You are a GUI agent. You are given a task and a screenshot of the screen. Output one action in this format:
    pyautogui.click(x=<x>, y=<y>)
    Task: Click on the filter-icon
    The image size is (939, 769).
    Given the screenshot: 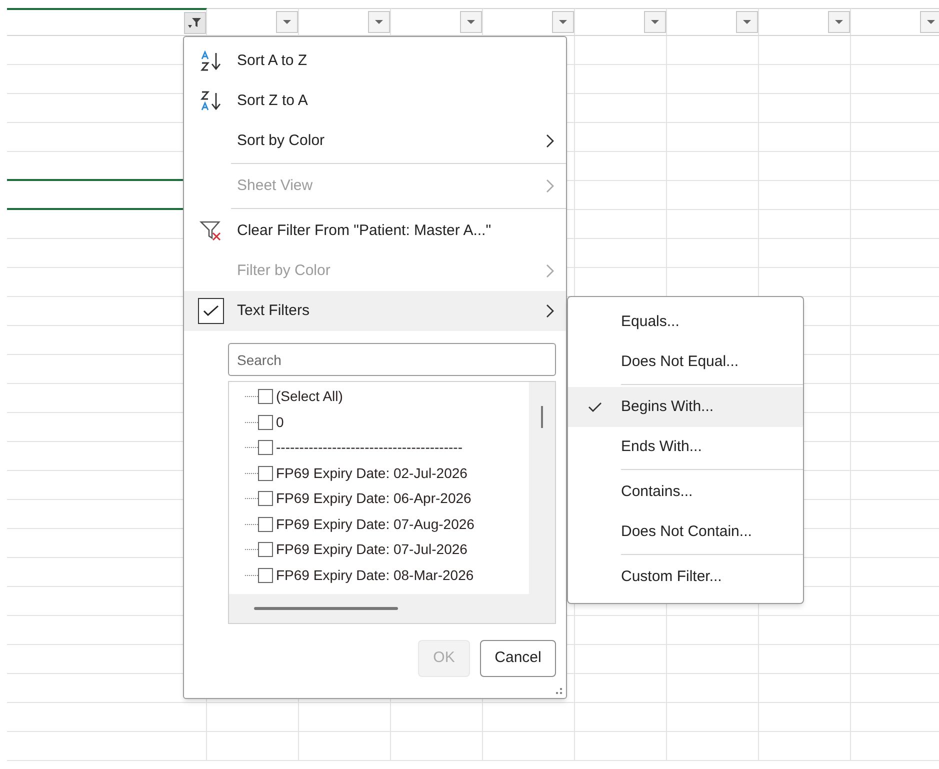 What is the action you would take?
    pyautogui.click(x=195, y=22)
    